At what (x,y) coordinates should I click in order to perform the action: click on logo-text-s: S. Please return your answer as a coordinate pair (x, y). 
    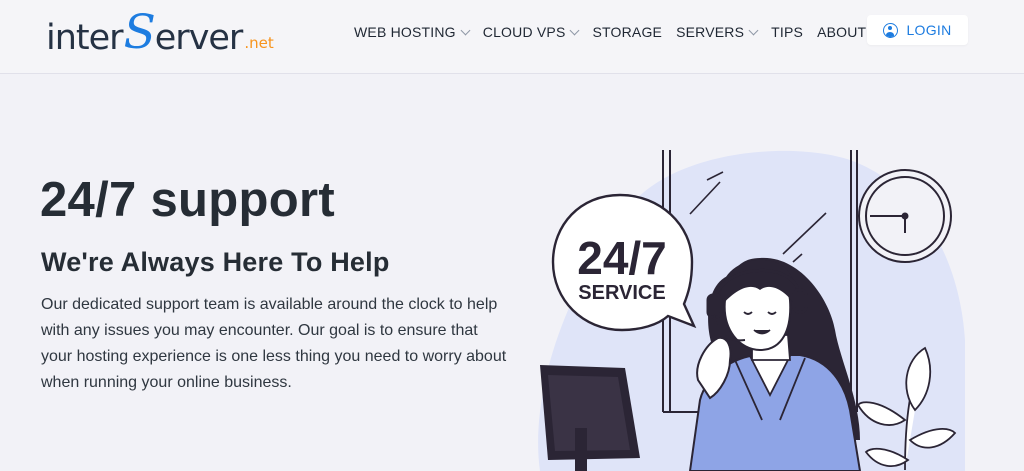
    Looking at the image, I should click on (139, 32).